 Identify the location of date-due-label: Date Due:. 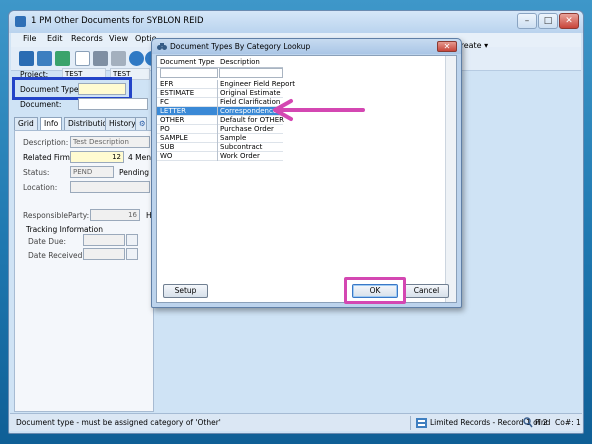
(47, 241).